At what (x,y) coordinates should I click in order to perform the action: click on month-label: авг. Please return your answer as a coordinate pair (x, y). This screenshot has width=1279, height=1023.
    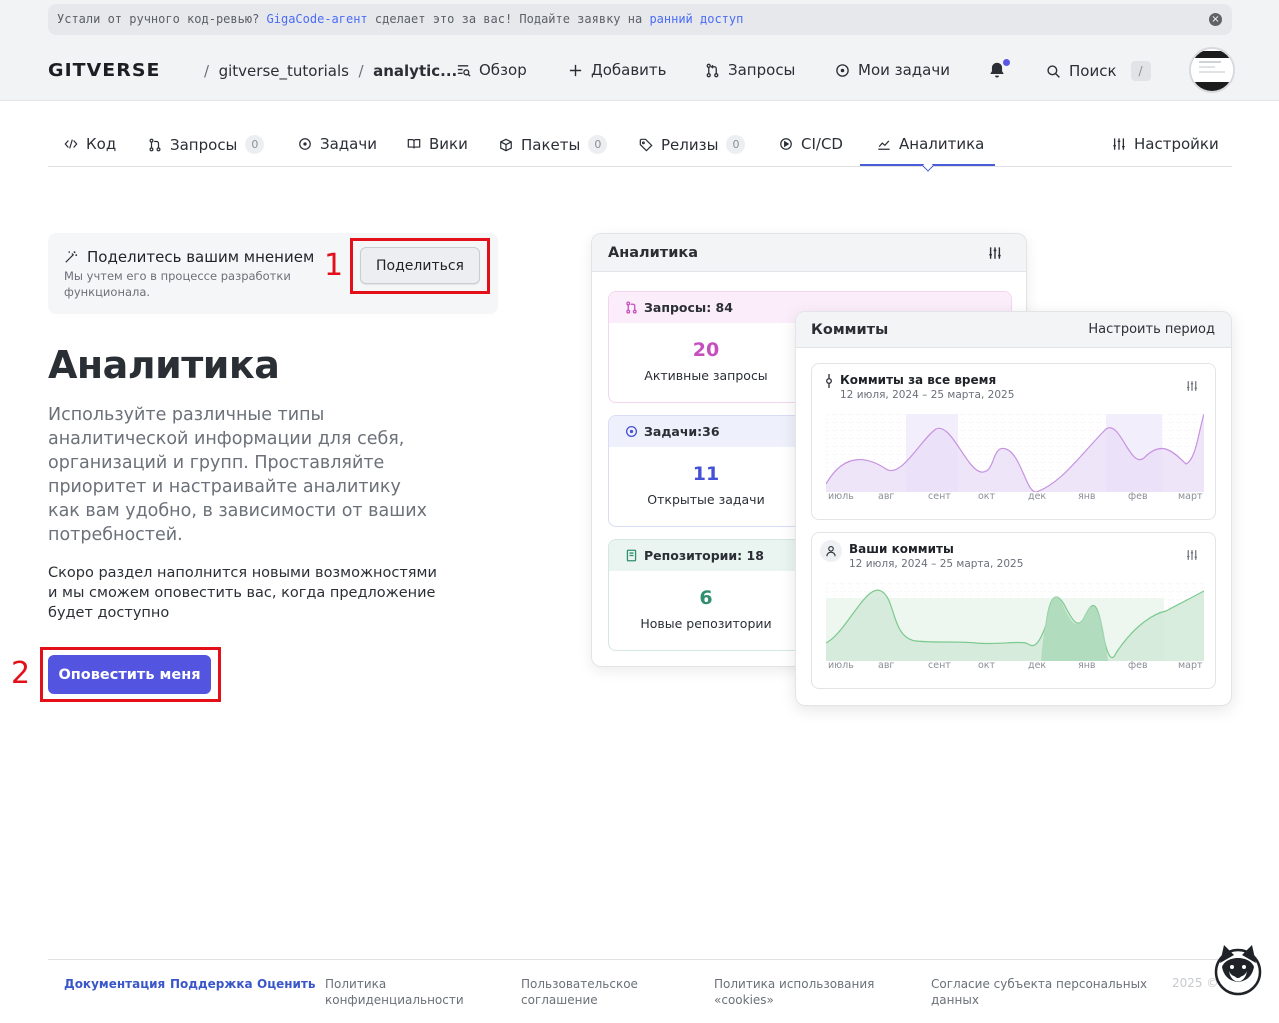
    Looking at the image, I should click on (886, 496).